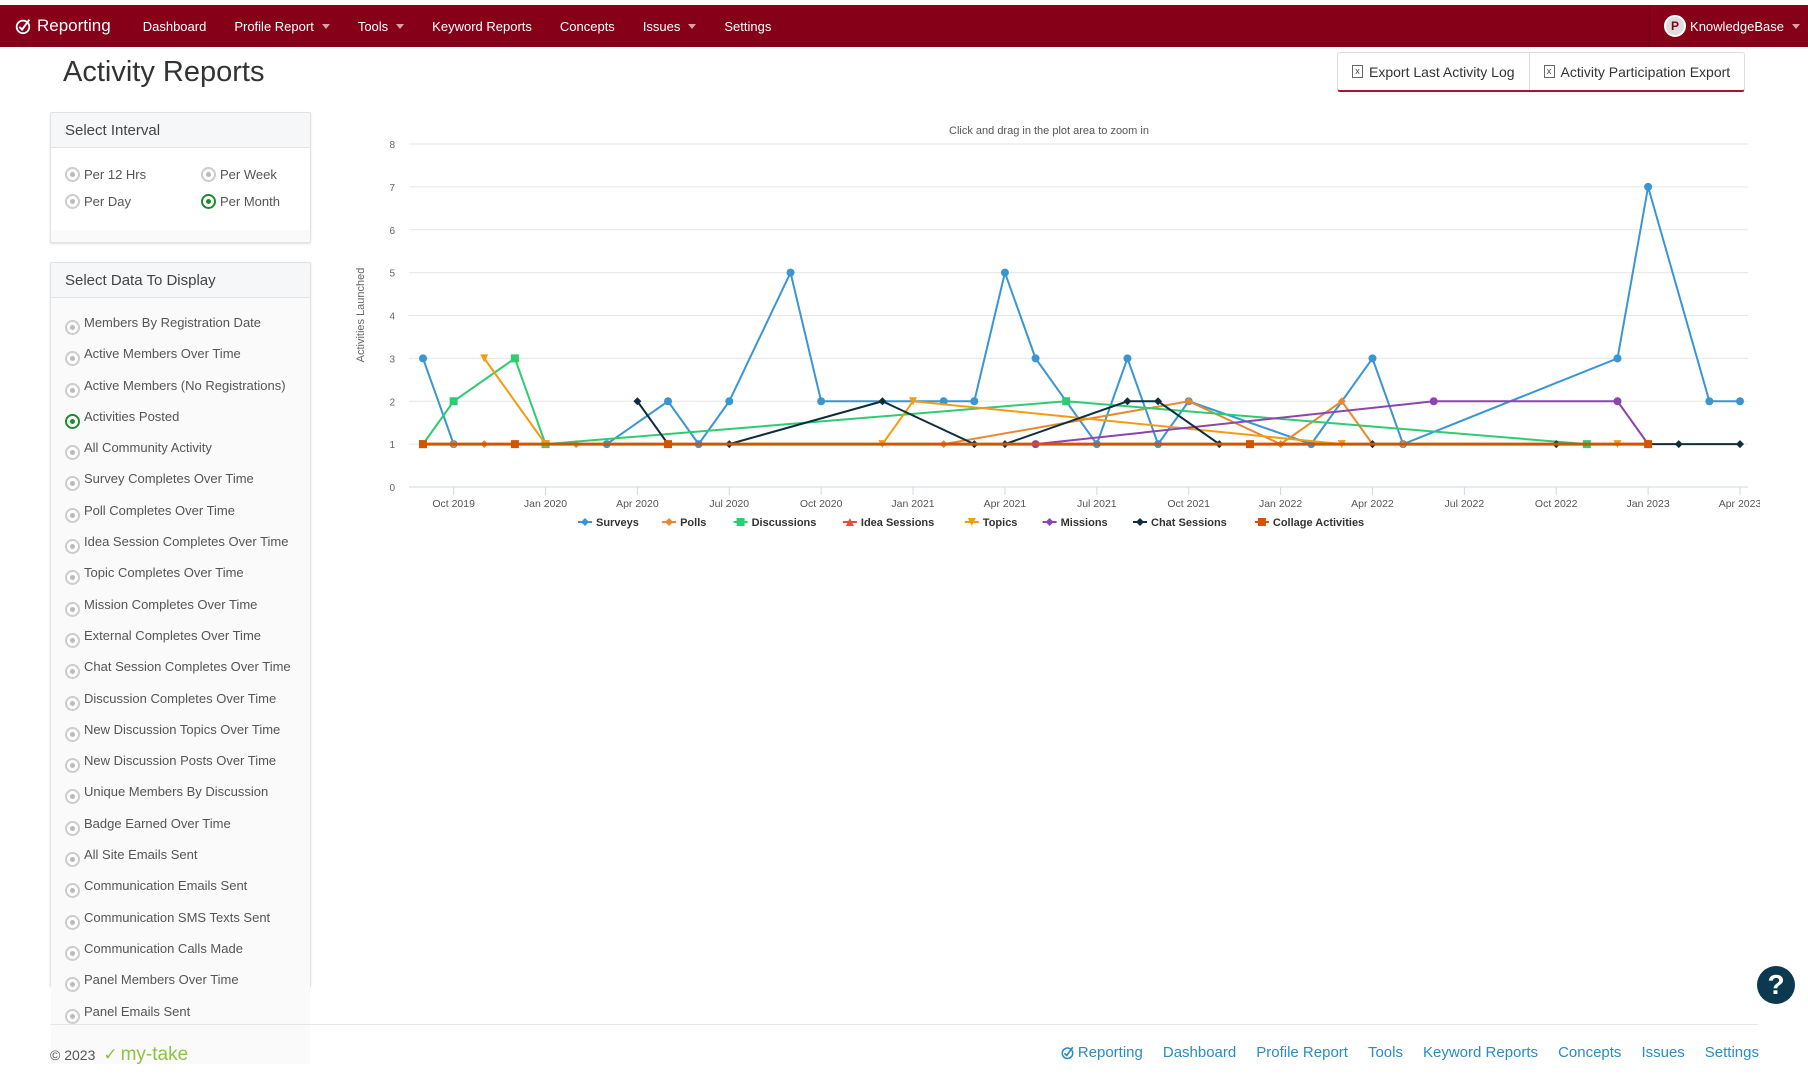 This screenshot has height=1090, width=1808. I want to click on y-tick-label: 7, so click(392, 188).